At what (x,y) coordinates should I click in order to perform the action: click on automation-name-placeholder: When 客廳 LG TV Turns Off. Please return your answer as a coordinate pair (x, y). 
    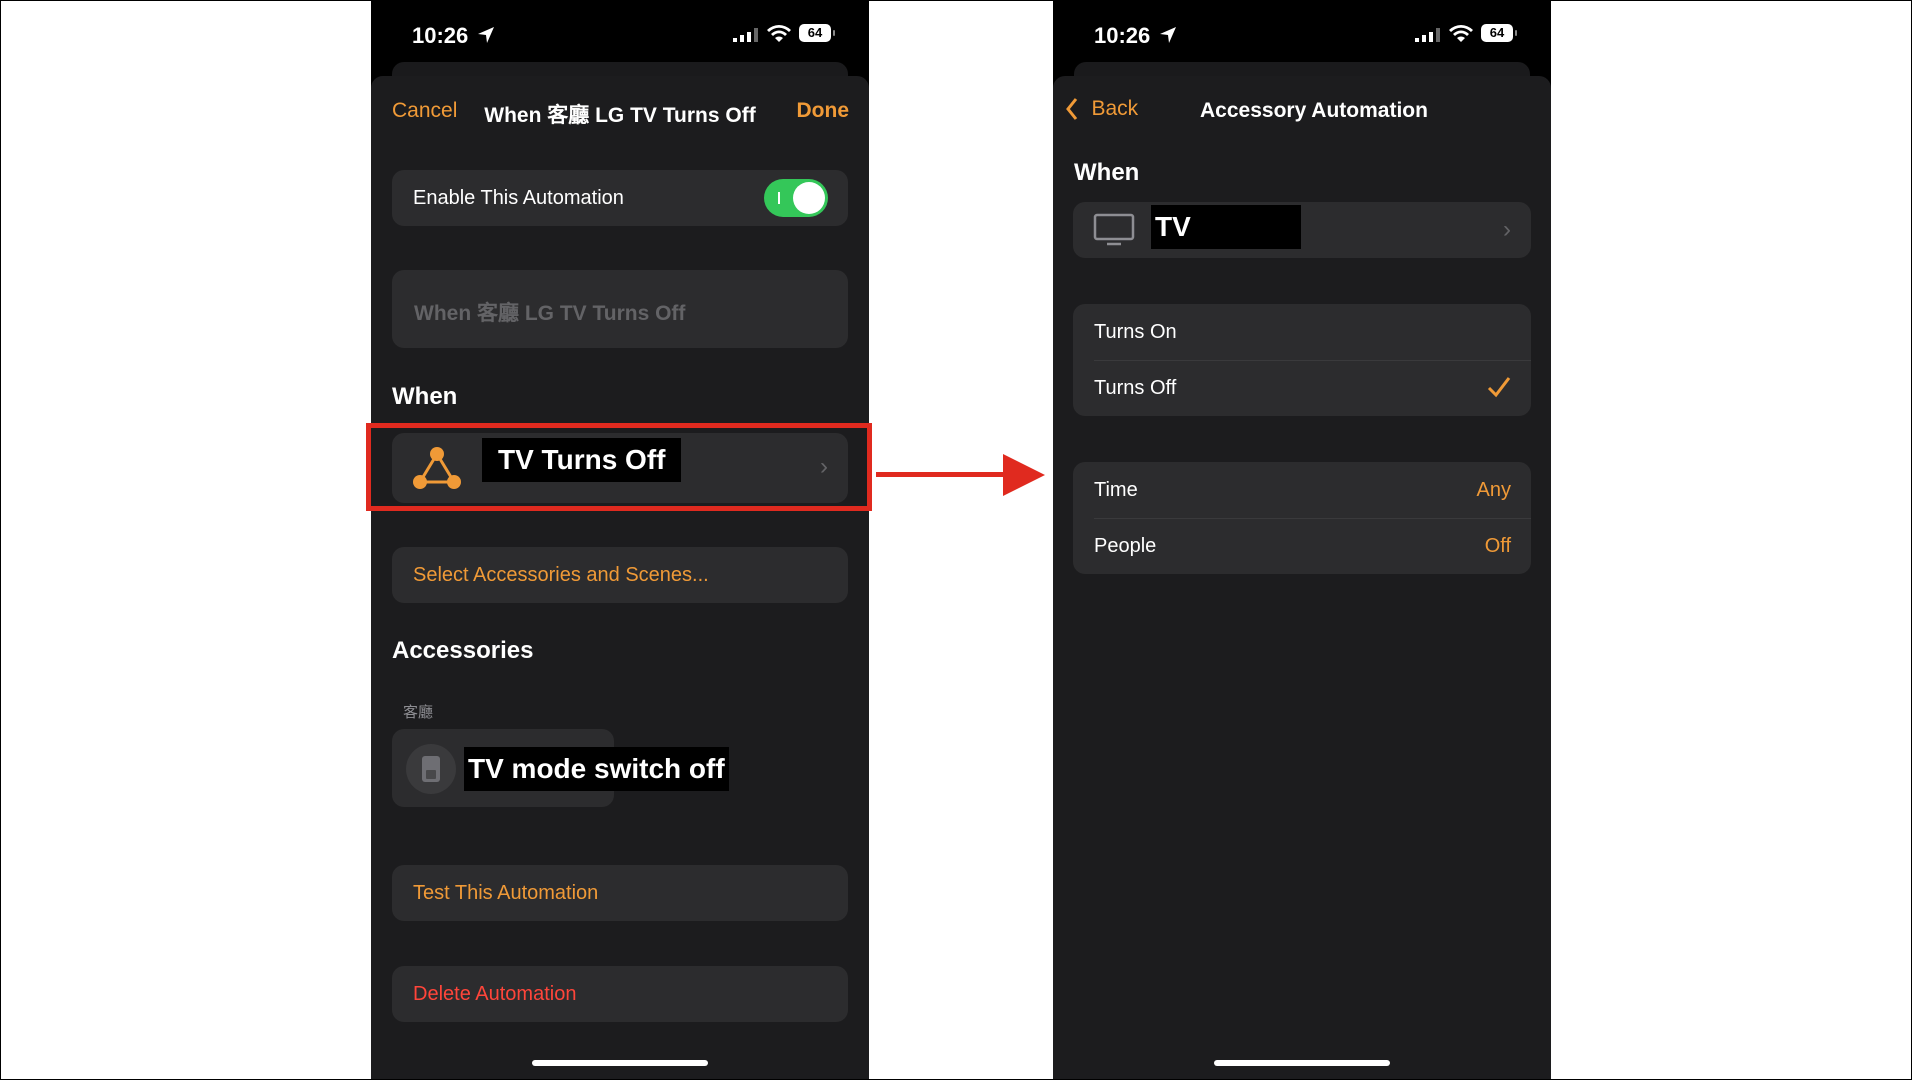
    Looking at the image, I should click on (550, 313).